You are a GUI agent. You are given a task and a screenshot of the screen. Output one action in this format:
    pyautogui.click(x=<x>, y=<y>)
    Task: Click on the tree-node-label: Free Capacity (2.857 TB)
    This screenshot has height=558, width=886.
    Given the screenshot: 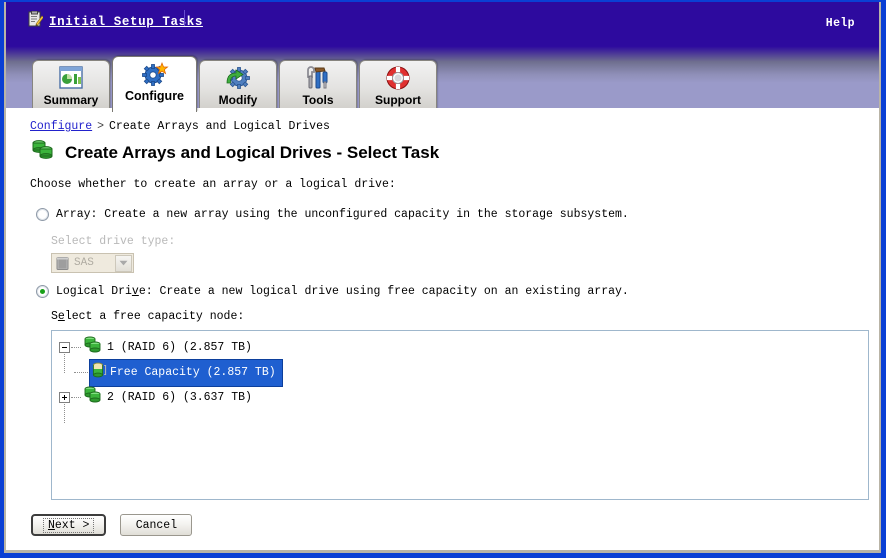 What is the action you would take?
    pyautogui.click(x=193, y=372)
    